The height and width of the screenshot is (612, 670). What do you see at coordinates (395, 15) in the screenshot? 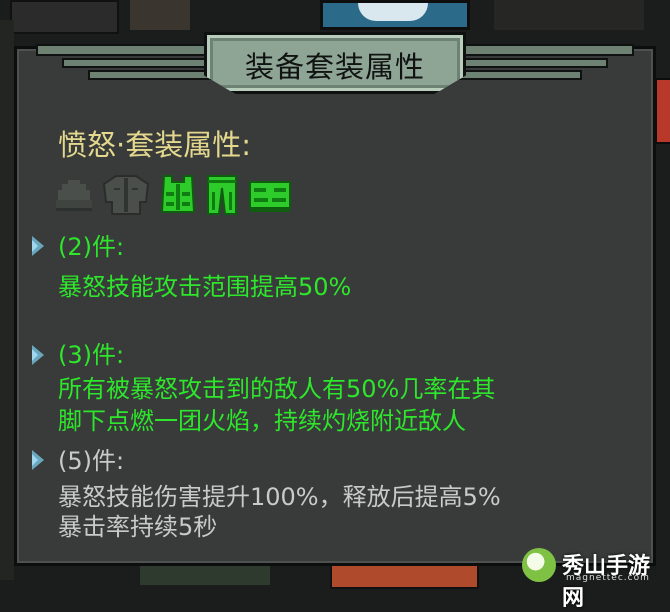
I see `background-portrait` at bounding box center [395, 15].